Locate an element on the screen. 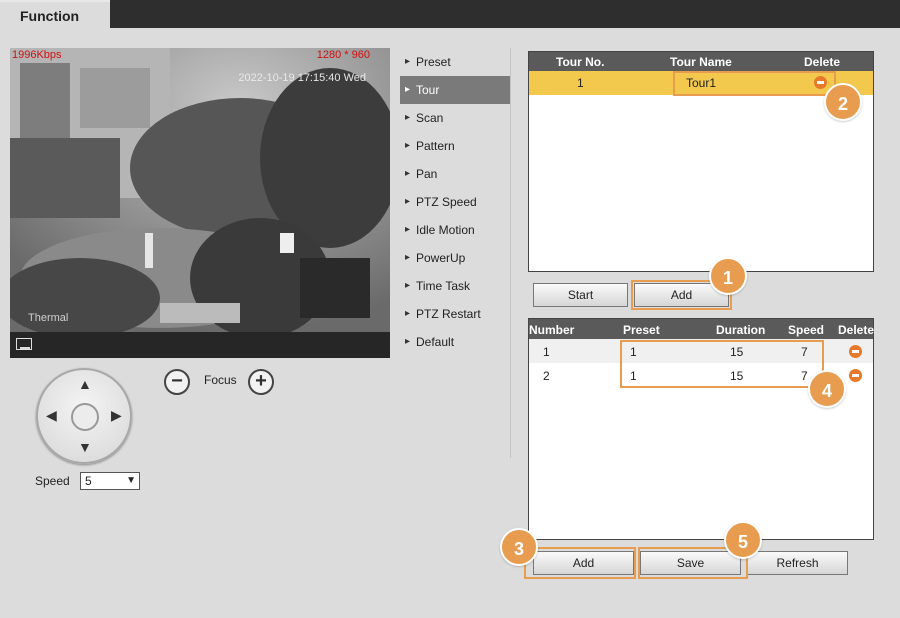 The width and height of the screenshot is (900, 618). menu-item-tour: Tour is located at coordinates (455, 90).